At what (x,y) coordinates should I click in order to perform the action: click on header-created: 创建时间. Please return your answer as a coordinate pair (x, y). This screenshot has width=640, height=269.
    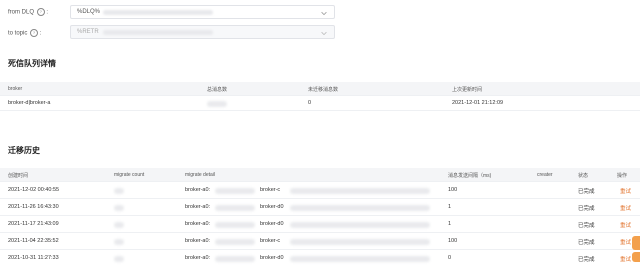
    Looking at the image, I should click on (18, 176).